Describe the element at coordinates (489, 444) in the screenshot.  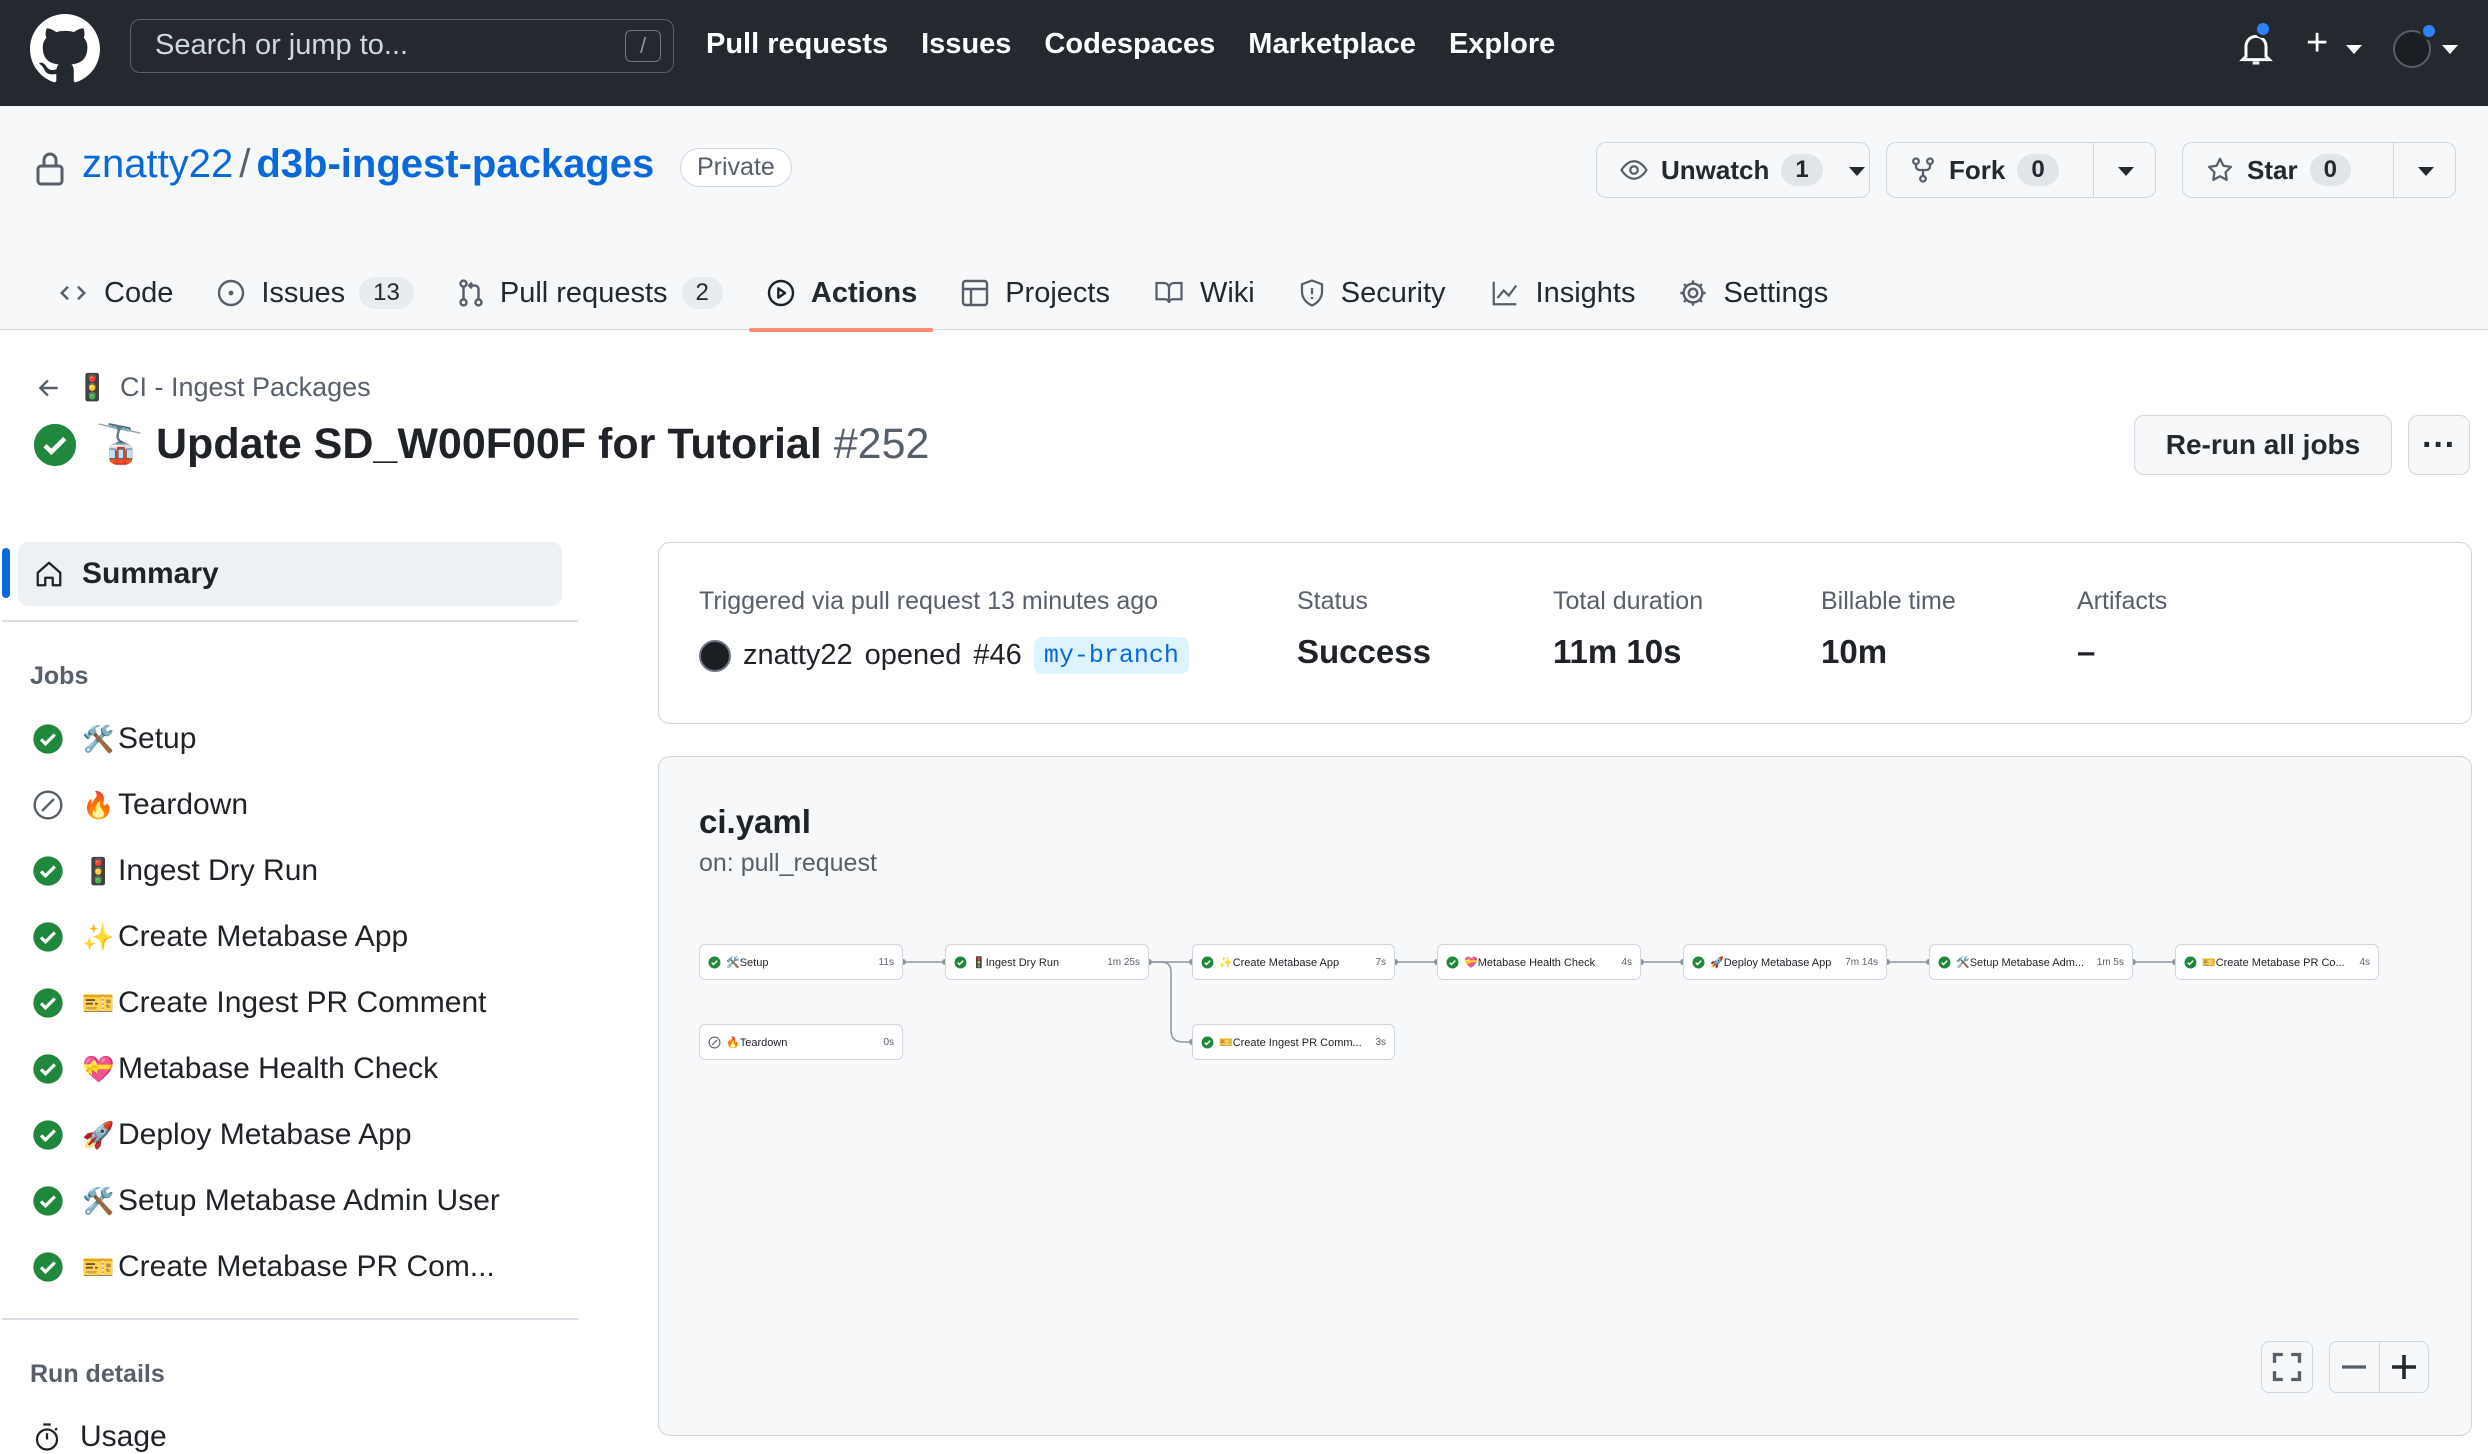
I see `run-title-text: Update SD_W00F00F for Tutorial` at that location.